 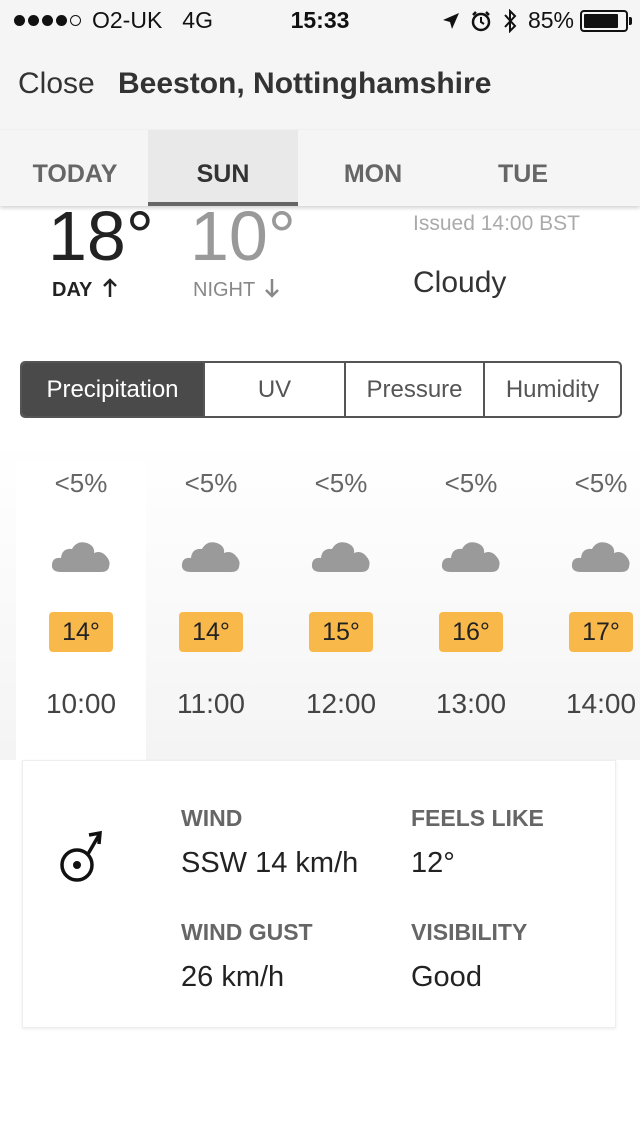 What do you see at coordinates (550, 20) in the screenshot?
I see `battery-percent: 85%` at bounding box center [550, 20].